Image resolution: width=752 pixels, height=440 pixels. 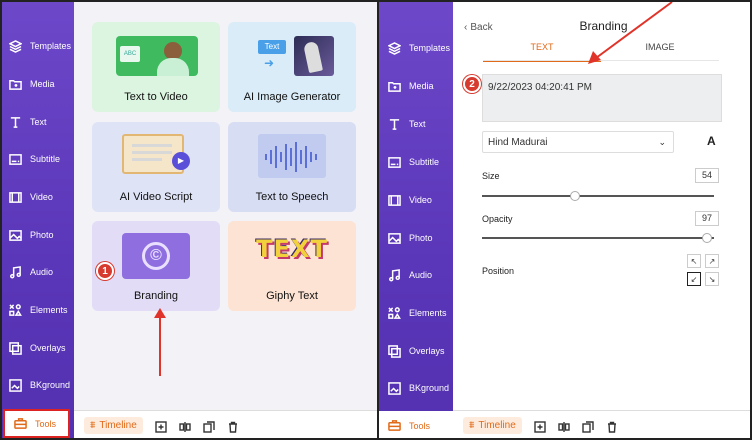 I want to click on speech-waveform-thumbnail, so click(x=292, y=156).